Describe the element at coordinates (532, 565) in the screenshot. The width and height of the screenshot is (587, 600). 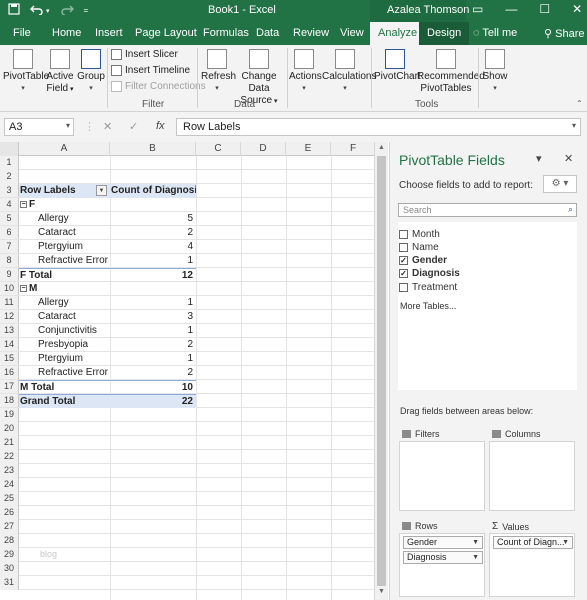
I see `values-area: Count of Diagn... ▼` at that location.